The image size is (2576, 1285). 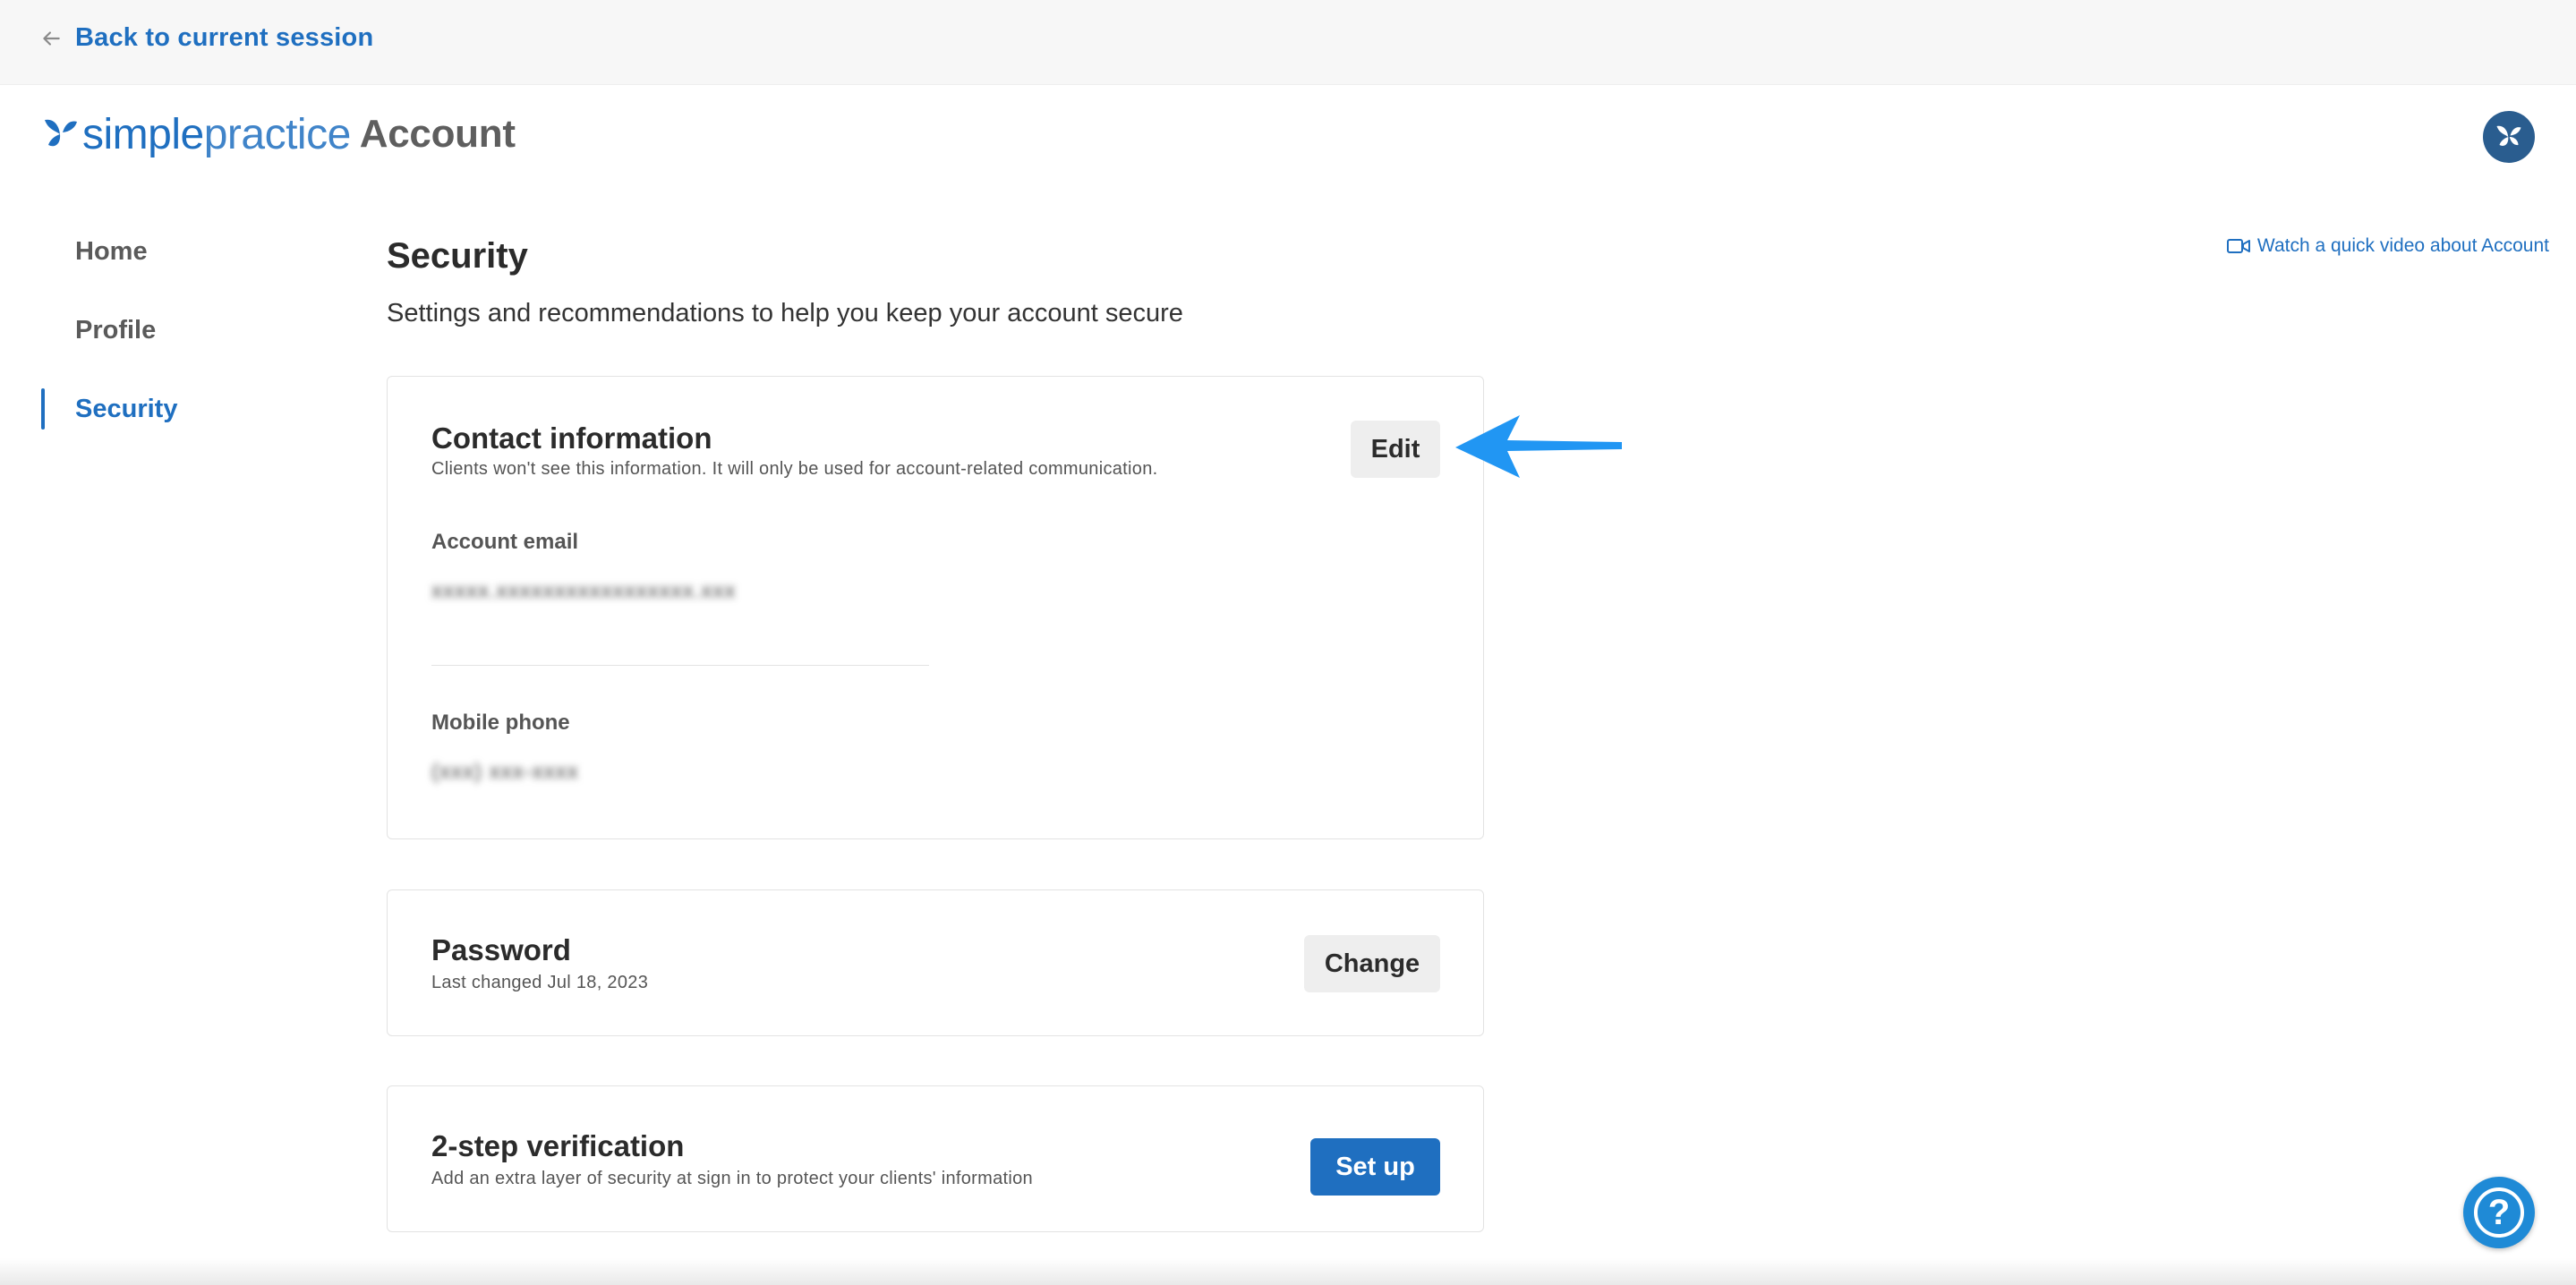 What do you see at coordinates (143, 134) in the screenshot?
I see `brand-simple-text: simple` at bounding box center [143, 134].